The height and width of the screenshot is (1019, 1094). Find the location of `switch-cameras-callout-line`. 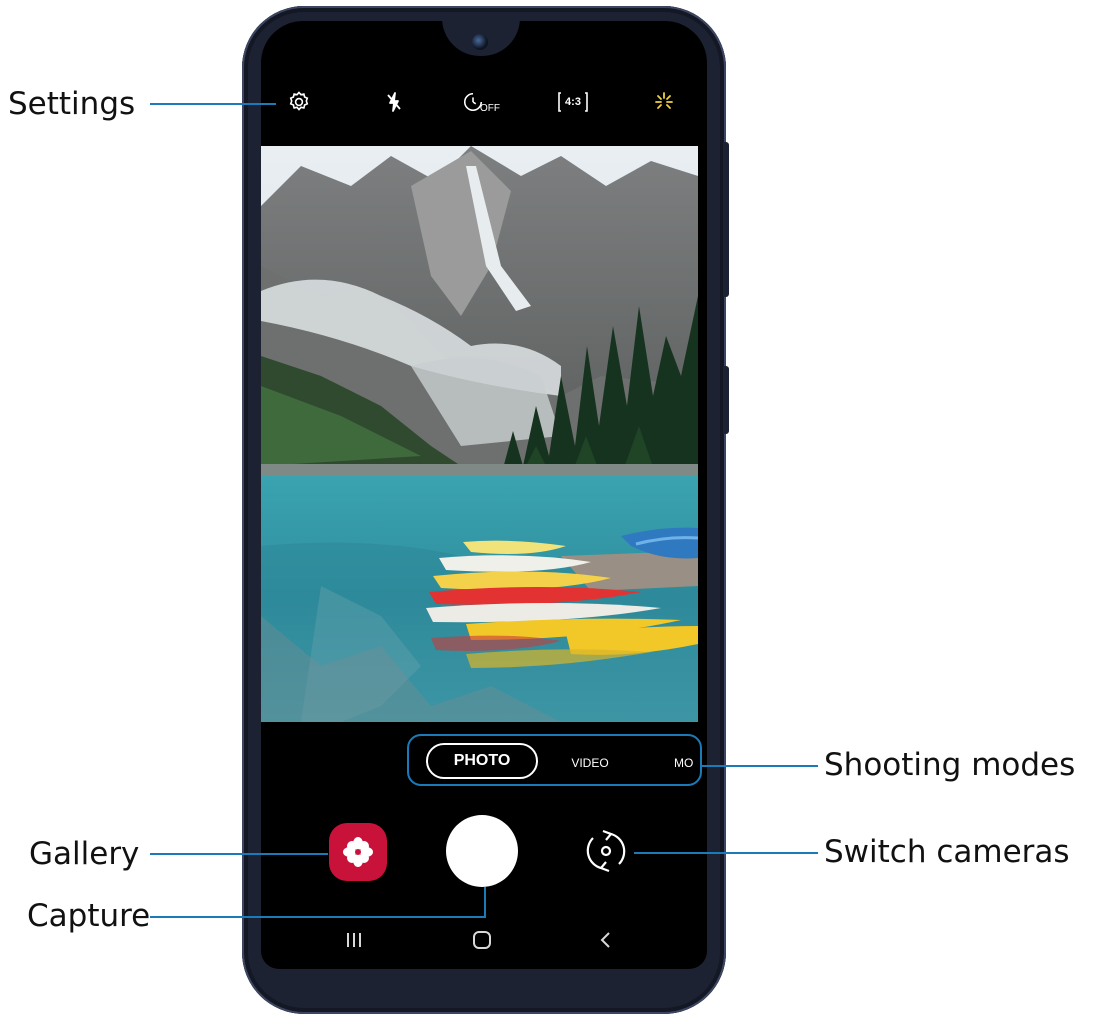

switch-cameras-callout-line is located at coordinates (726, 853).